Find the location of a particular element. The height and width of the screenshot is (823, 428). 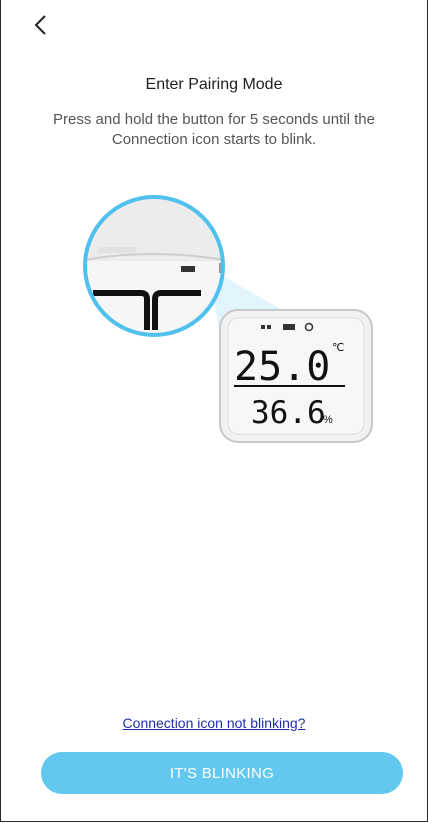

sensor-device: 25.0 ℃ 36.6 % is located at coordinates (296, 376).